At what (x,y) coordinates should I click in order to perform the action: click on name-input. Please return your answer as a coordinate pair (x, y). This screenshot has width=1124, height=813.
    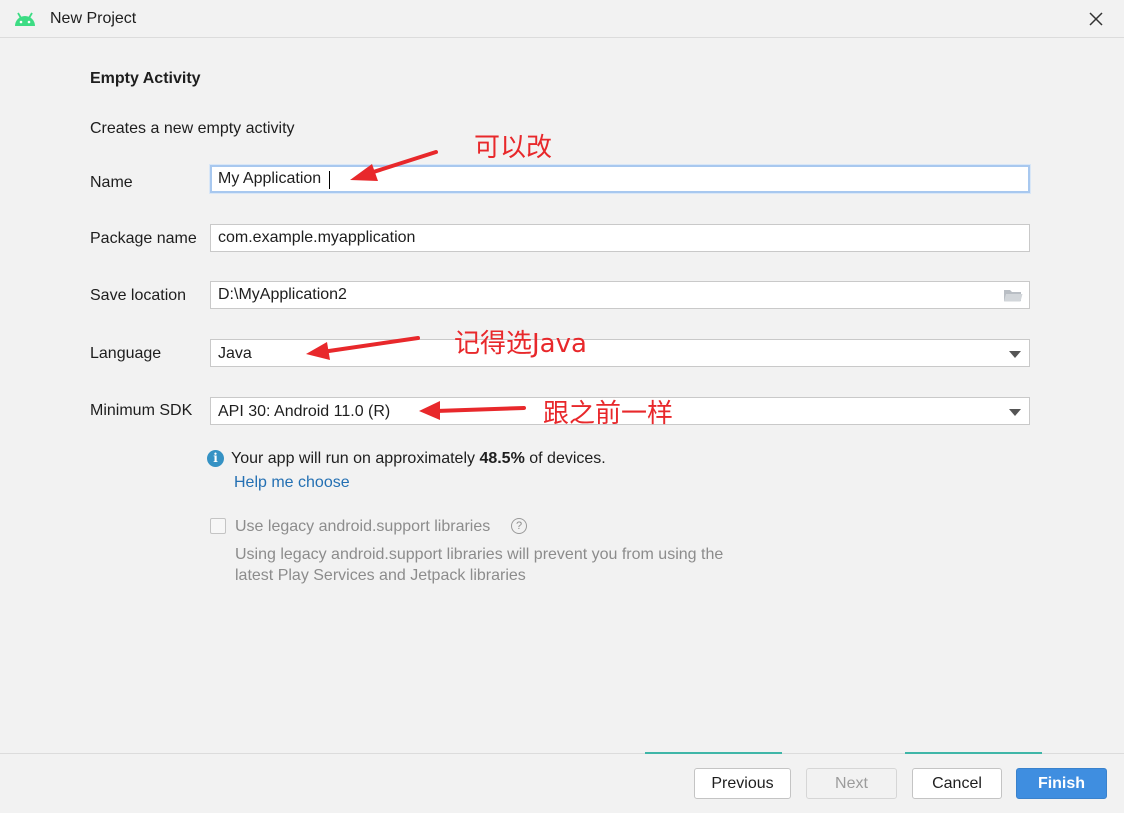
    Looking at the image, I should click on (598, 179).